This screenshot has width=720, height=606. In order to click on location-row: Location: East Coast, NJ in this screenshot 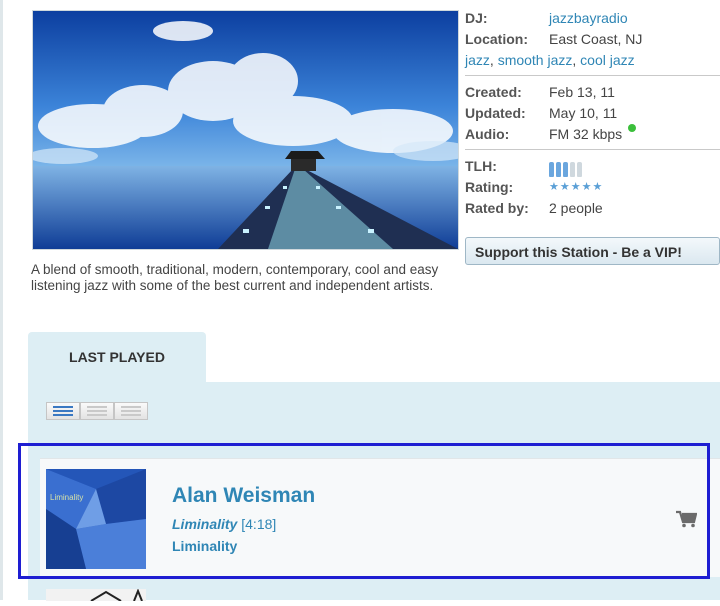, I will do `click(592, 39)`.